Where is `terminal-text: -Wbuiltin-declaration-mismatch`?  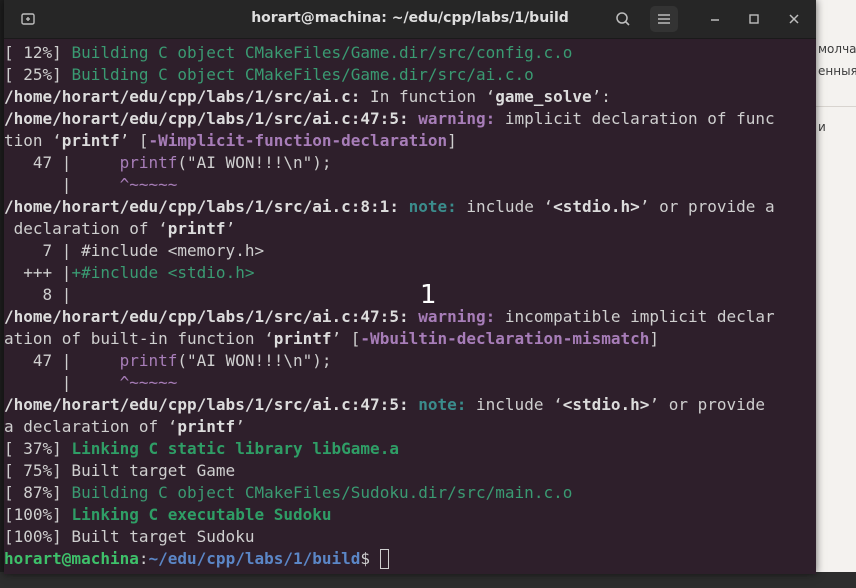
terminal-text: -Wbuiltin-declaration-mismatch is located at coordinates (505, 338).